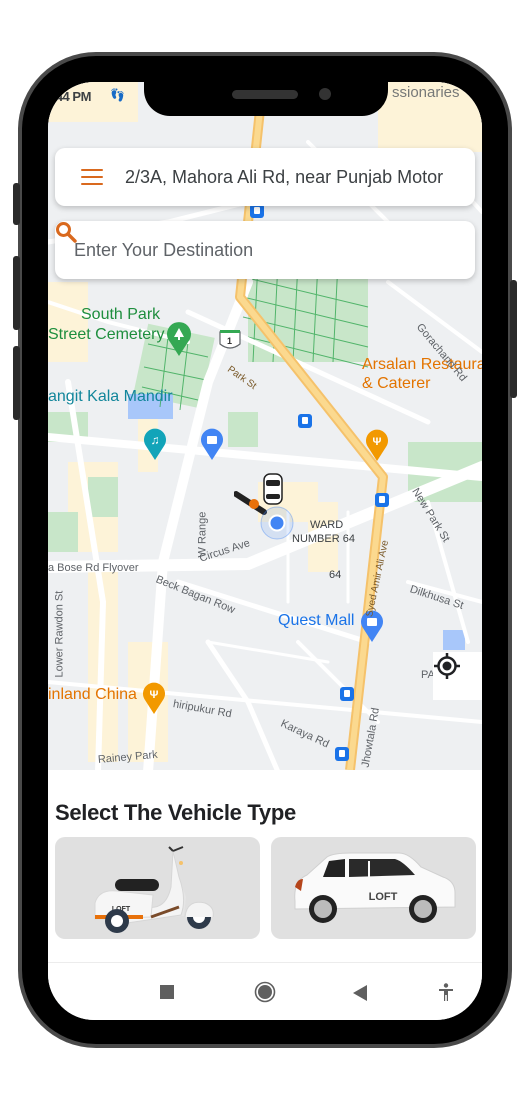  Describe the element at coordinates (325, 94) in the screenshot. I see `front-camera` at that location.